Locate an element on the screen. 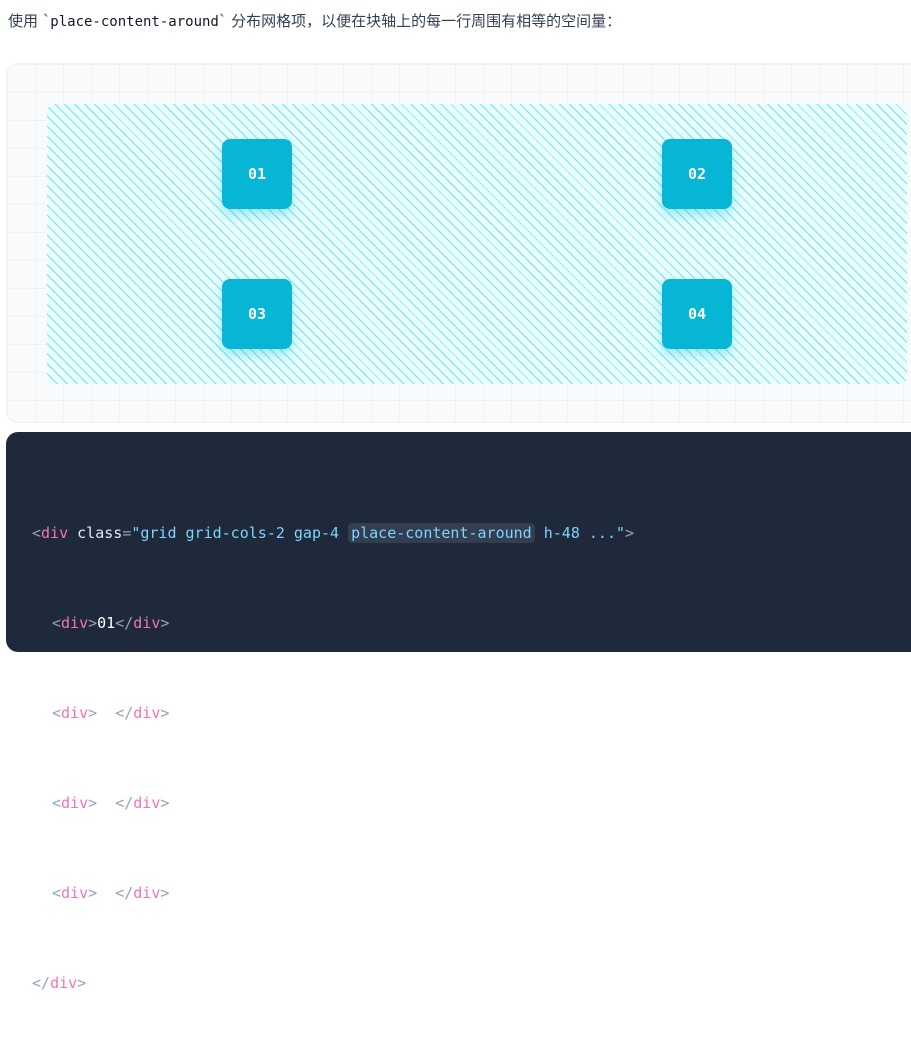 The width and height of the screenshot is (911, 1058). code-line-close: </div> is located at coordinates (333, 983).